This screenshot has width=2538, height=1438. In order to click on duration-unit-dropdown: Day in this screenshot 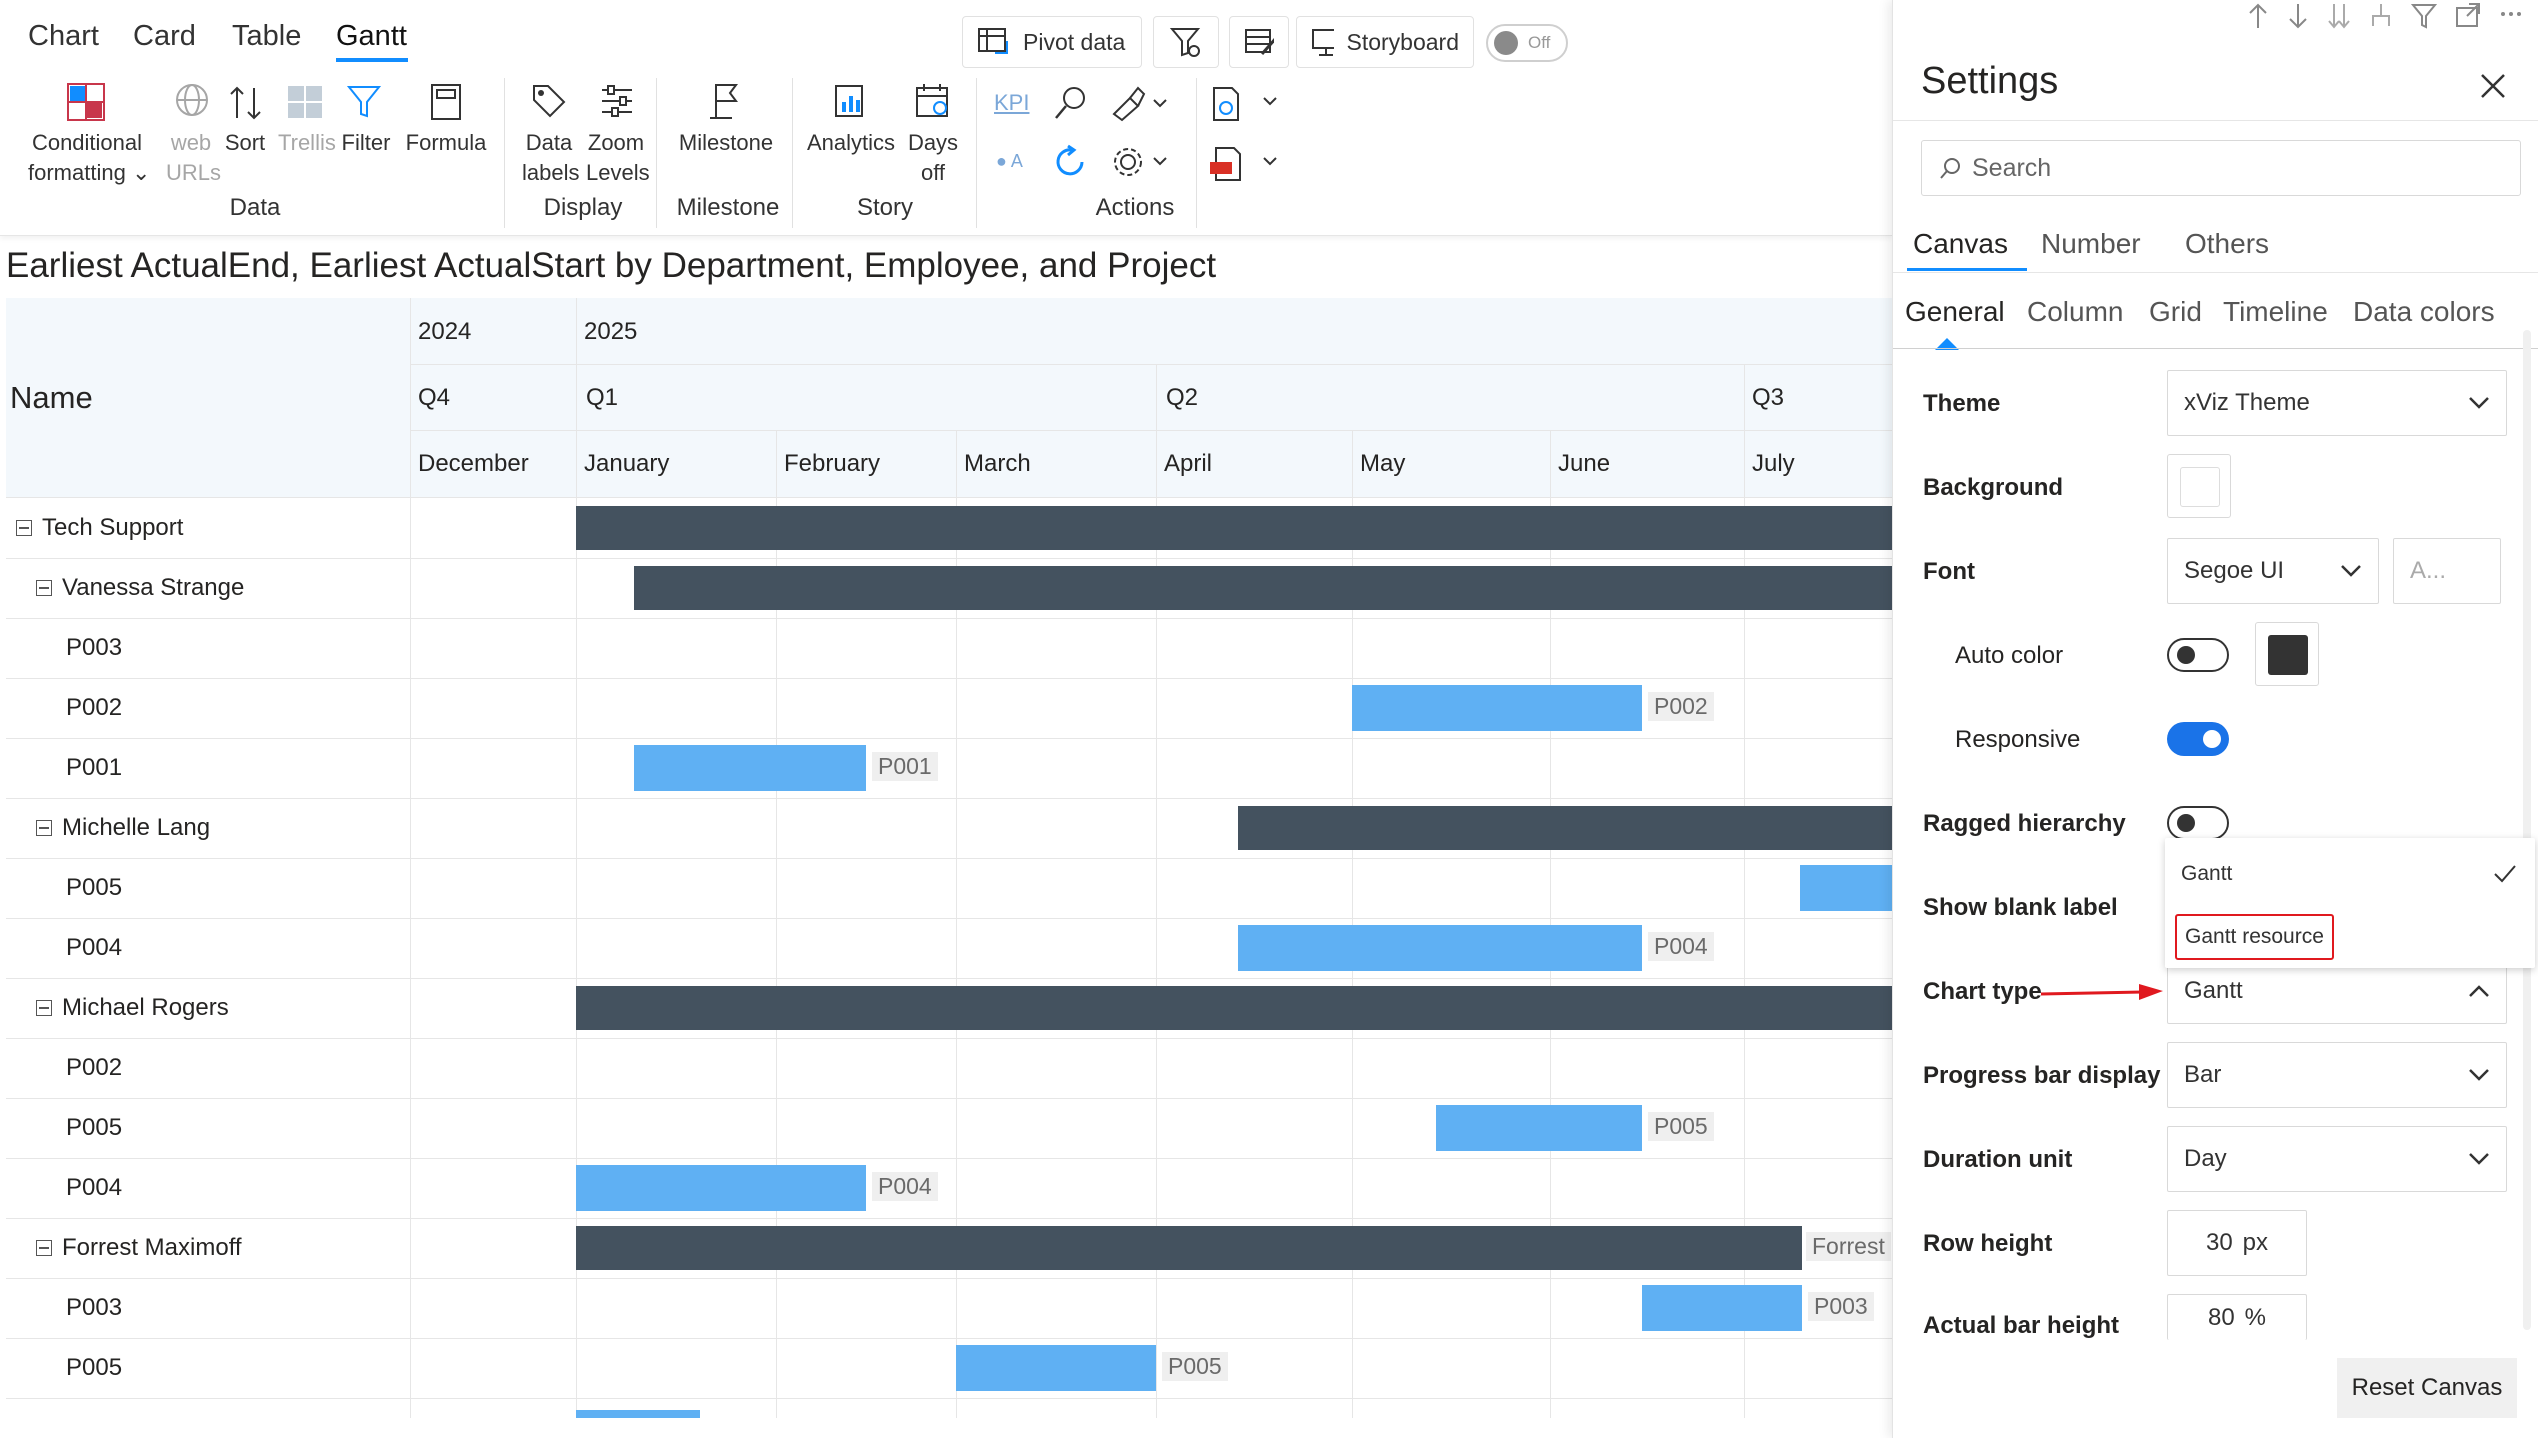, I will do `click(2337, 1159)`.